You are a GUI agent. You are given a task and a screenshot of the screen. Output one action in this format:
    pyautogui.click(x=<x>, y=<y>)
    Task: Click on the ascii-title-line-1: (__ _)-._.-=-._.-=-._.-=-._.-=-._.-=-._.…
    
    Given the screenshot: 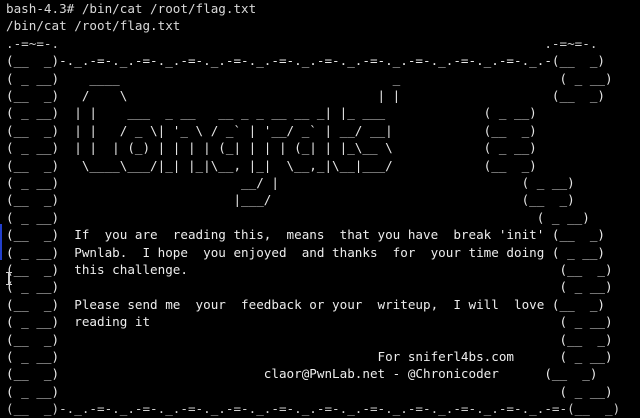 What is the action you would take?
    pyautogui.click(x=305, y=61)
    